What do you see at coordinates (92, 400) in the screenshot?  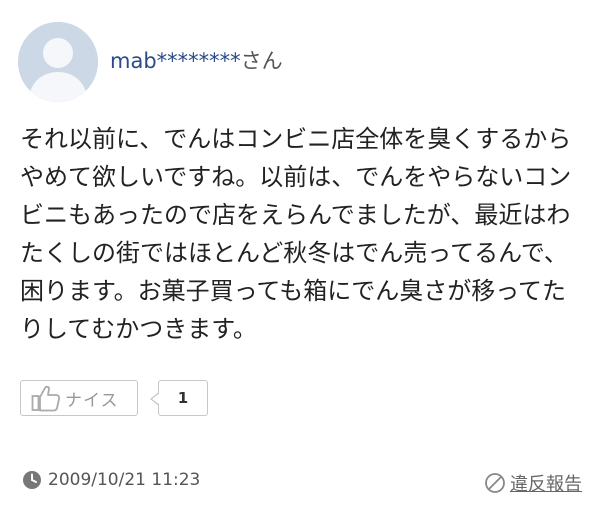 I see `like-label: ナイス` at bounding box center [92, 400].